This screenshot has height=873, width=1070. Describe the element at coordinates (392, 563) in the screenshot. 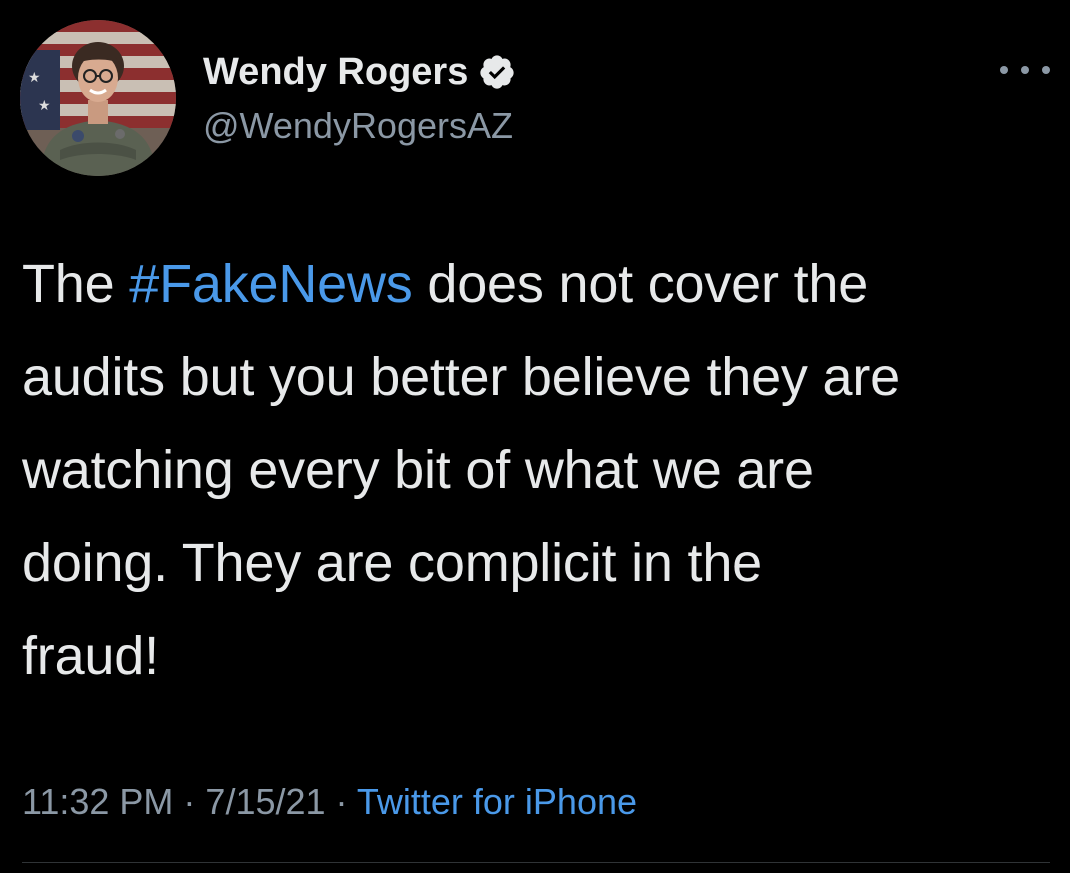

I see `tweet-text-line: doing. They are complicit in the` at that location.